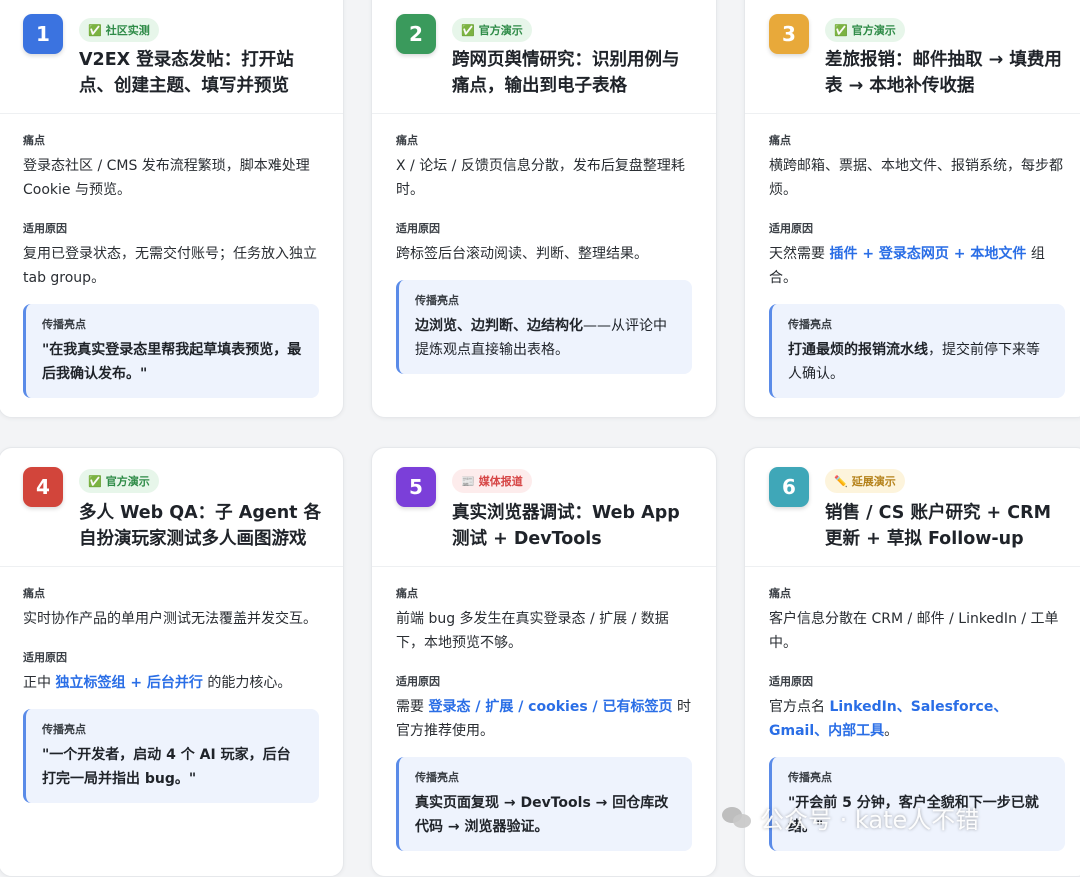  Describe the element at coordinates (170, 619) in the screenshot. I see `pain-text: 实时协作产品的单用户测试无法覆盖并发交互。` at that location.